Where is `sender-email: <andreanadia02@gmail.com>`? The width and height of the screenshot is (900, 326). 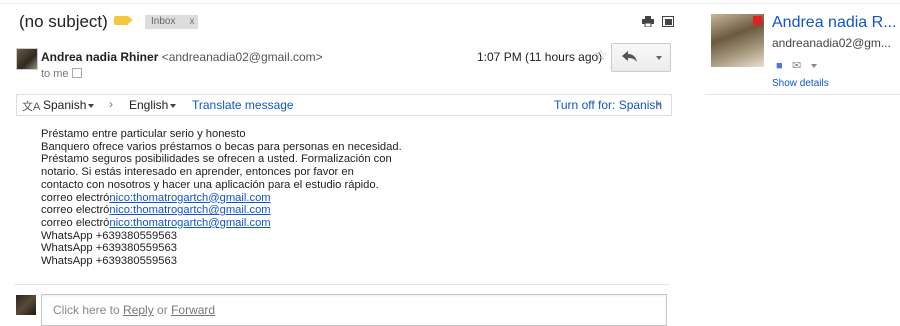
sender-email: <andreanadia02@gmail.com> is located at coordinates (242, 57).